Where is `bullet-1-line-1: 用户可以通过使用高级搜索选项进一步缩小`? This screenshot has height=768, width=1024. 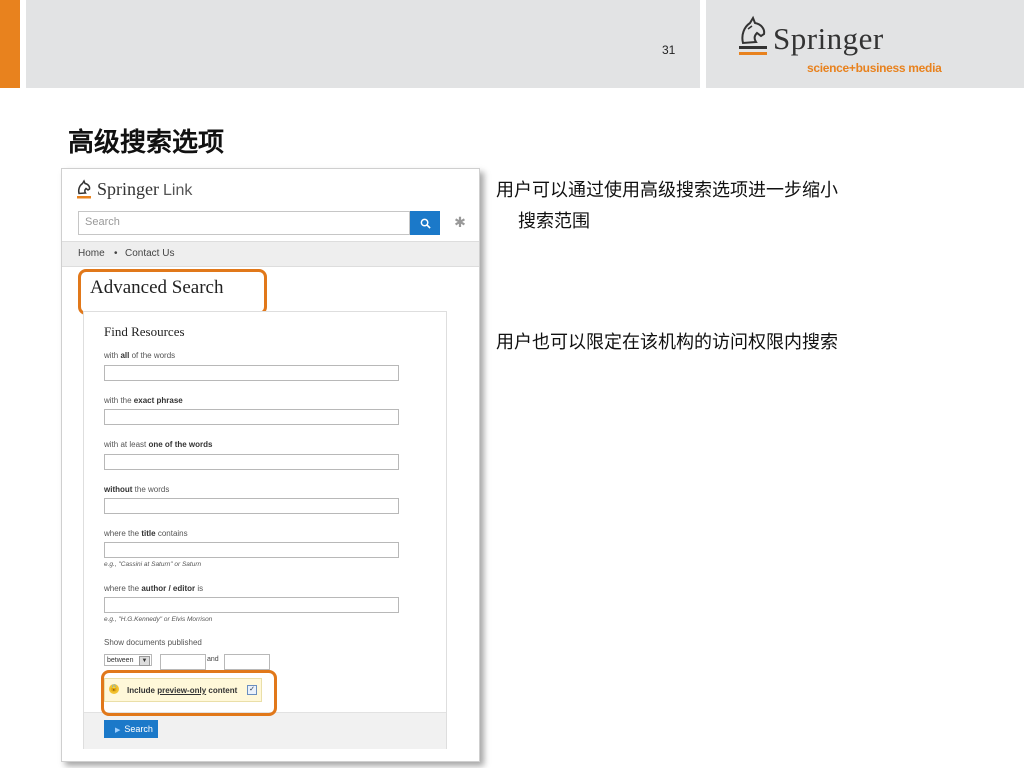
bullet-1-line-1: 用户可以通过使用高级搜索选项进一步缩小 is located at coordinates (667, 190).